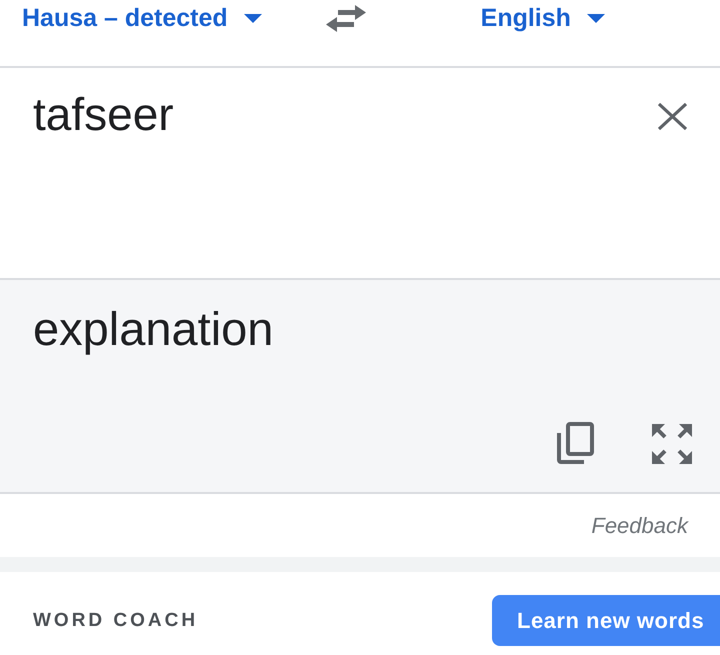 This screenshot has height=655, width=720. Describe the element at coordinates (606, 620) in the screenshot. I see `learn-new-words-button: Learn new words` at that location.